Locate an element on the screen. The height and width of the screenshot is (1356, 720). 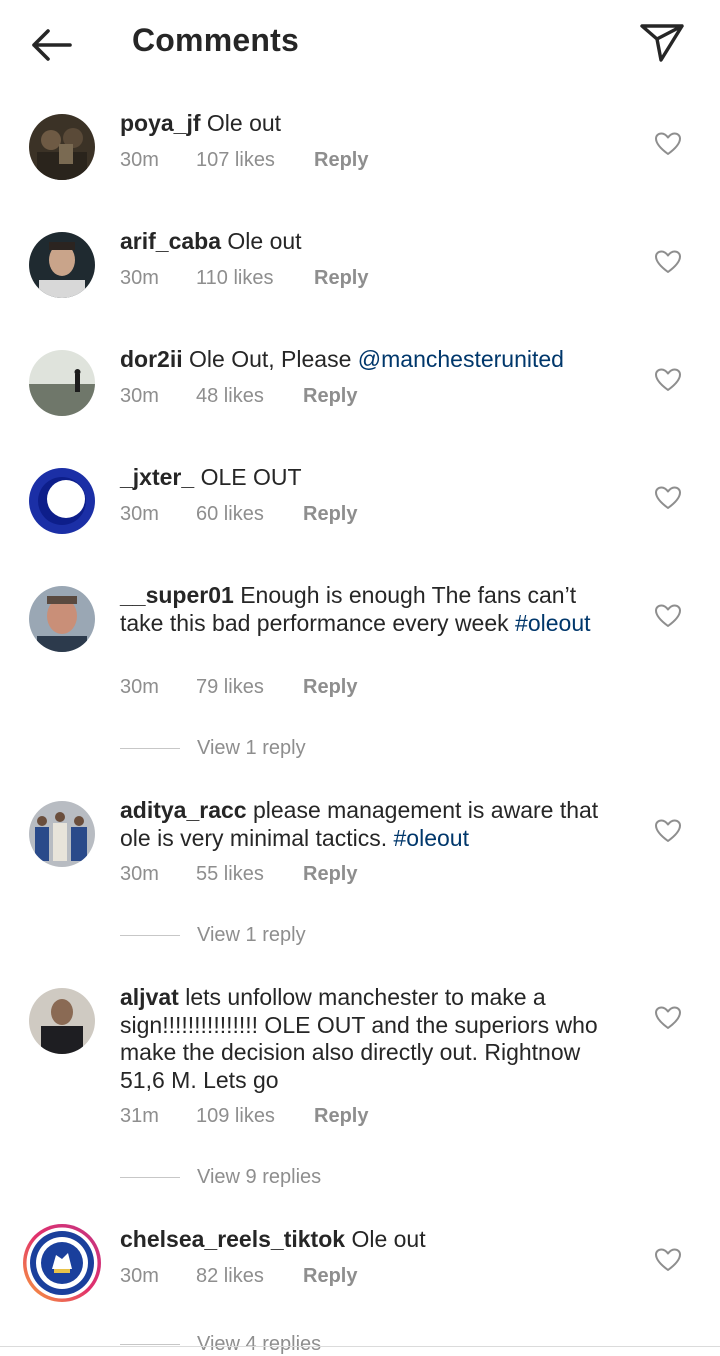
comment-likes: 82 likes is located at coordinates (230, 1276).